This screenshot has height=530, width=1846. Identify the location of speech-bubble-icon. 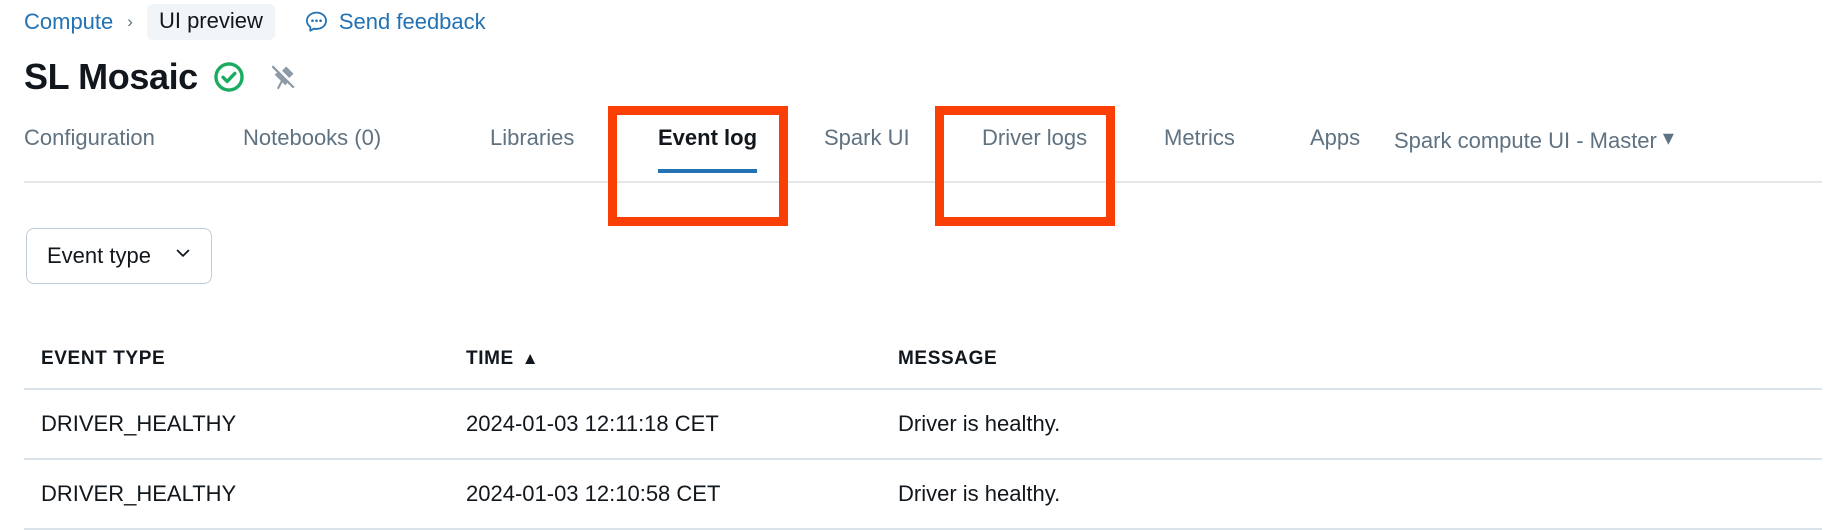
(316, 22).